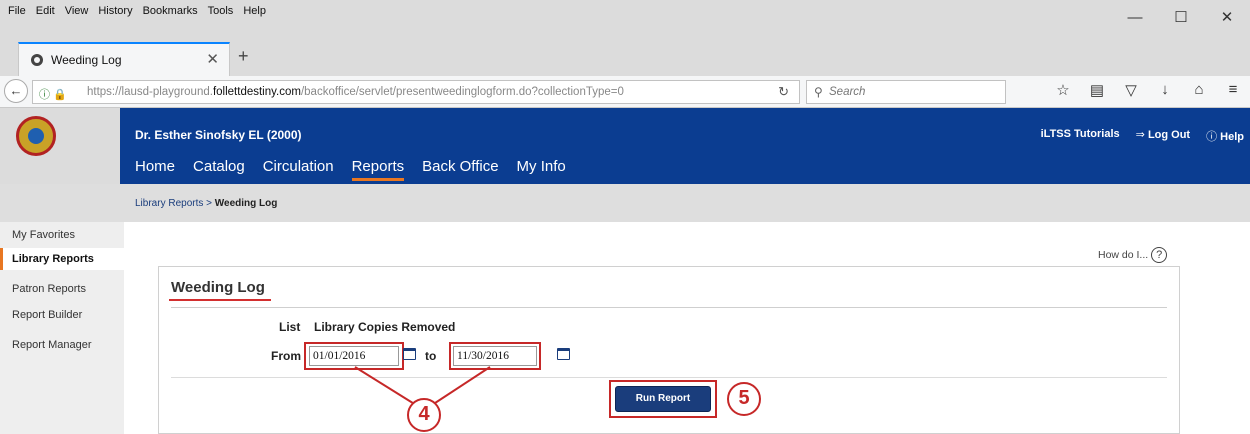 The width and height of the screenshot is (1250, 434). I want to click on callout-line-from, so click(385, 386).